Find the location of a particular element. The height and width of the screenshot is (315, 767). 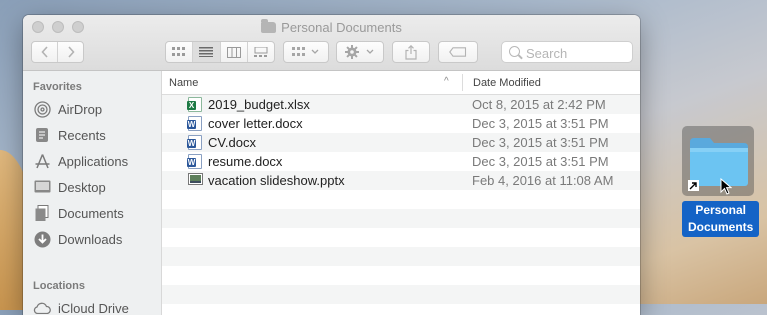

group-button is located at coordinates (306, 52).